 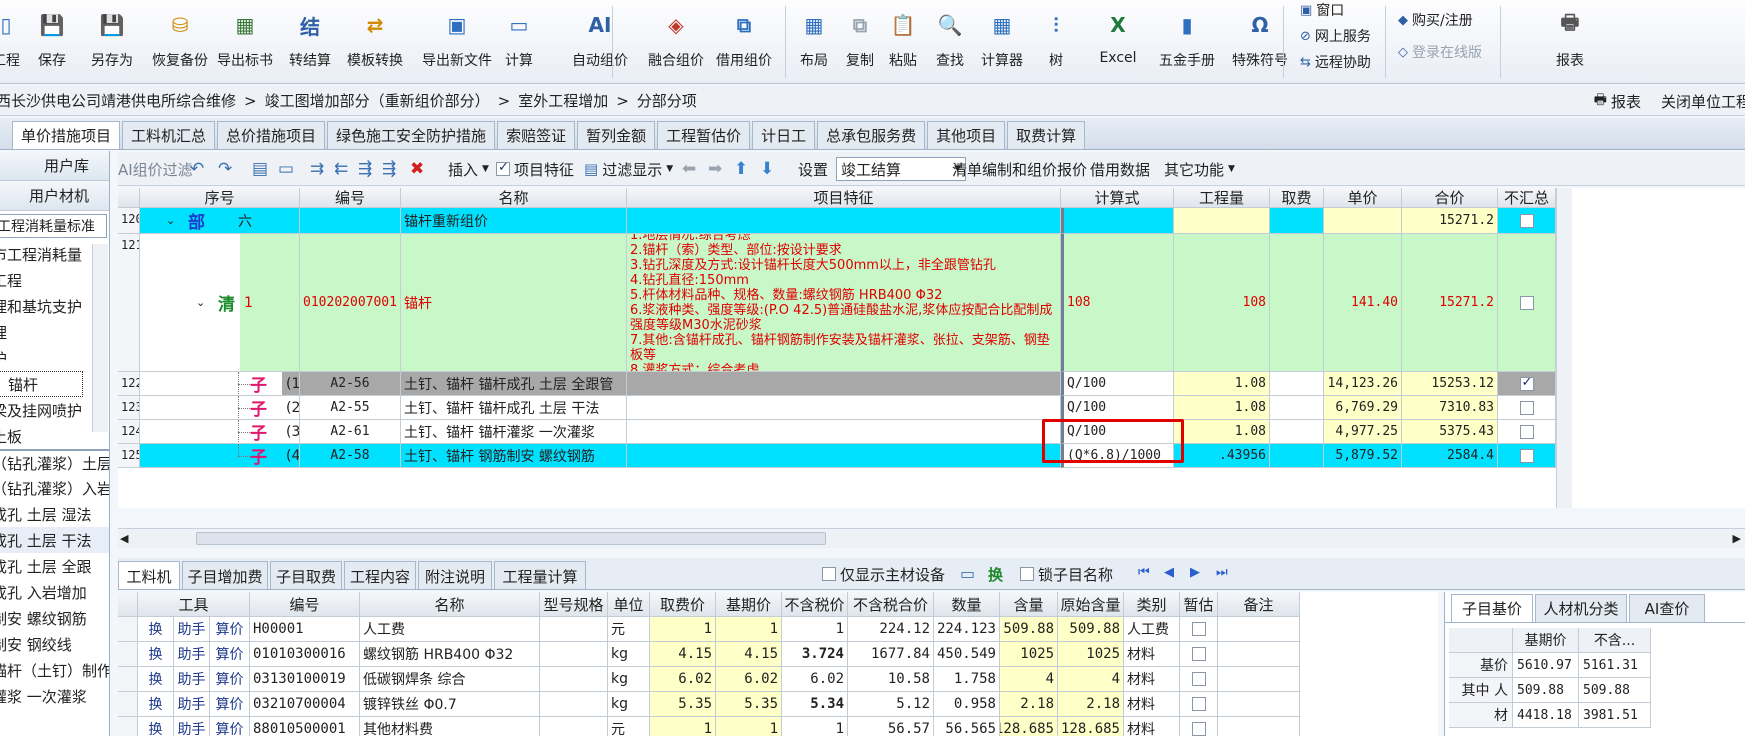 What do you see at coordinates (1029, 704) in the screenshot?
I see `cell-content: 2.18` at bounding box center [1029, 704].